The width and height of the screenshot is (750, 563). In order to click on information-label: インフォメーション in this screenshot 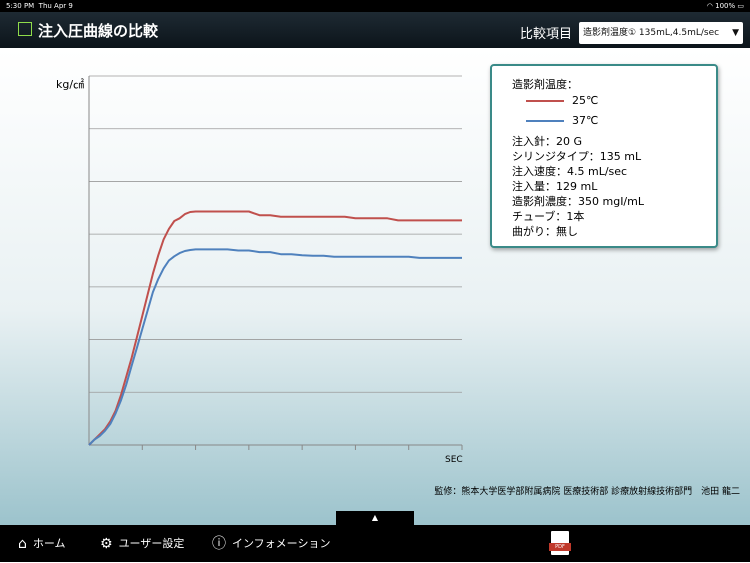, I will do `click(281, 543)`.